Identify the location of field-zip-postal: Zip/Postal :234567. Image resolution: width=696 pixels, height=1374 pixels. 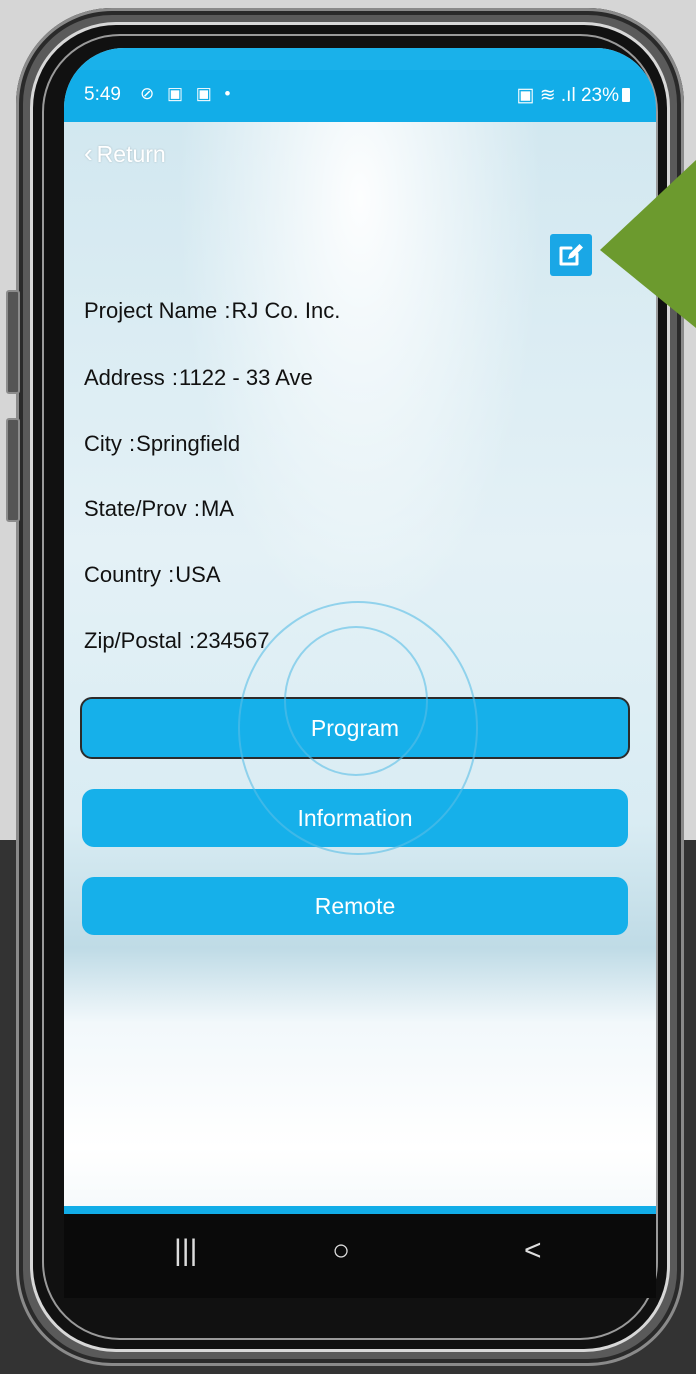
(177, 641).